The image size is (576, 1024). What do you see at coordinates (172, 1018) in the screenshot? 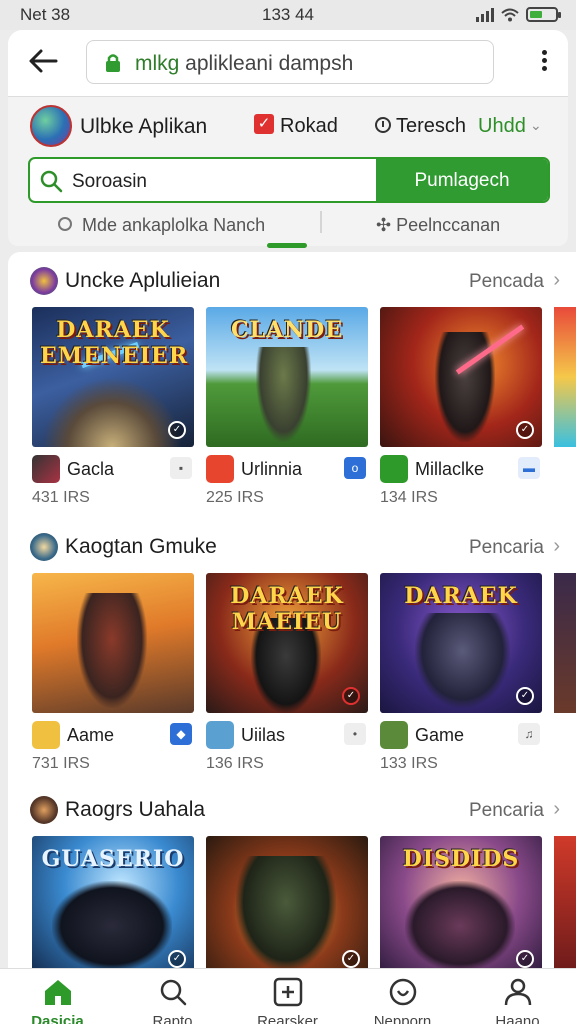
I see `nav-label: Rapto` at bounding box center [172, 1018].